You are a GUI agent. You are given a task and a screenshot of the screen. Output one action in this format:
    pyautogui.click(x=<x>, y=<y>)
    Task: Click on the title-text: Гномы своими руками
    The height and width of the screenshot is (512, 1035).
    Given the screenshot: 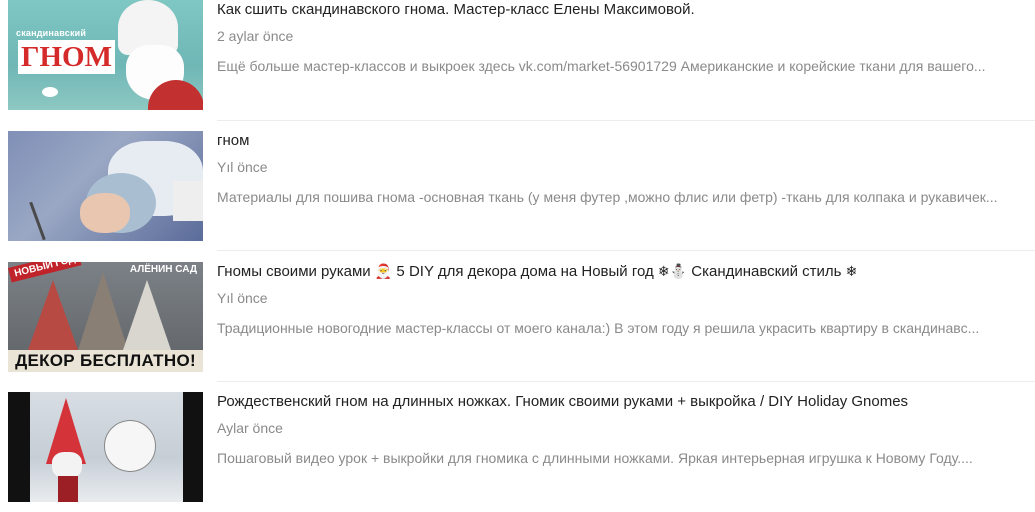 What is the action you would take?
    pyautogui.click(x=296, y=271)
    